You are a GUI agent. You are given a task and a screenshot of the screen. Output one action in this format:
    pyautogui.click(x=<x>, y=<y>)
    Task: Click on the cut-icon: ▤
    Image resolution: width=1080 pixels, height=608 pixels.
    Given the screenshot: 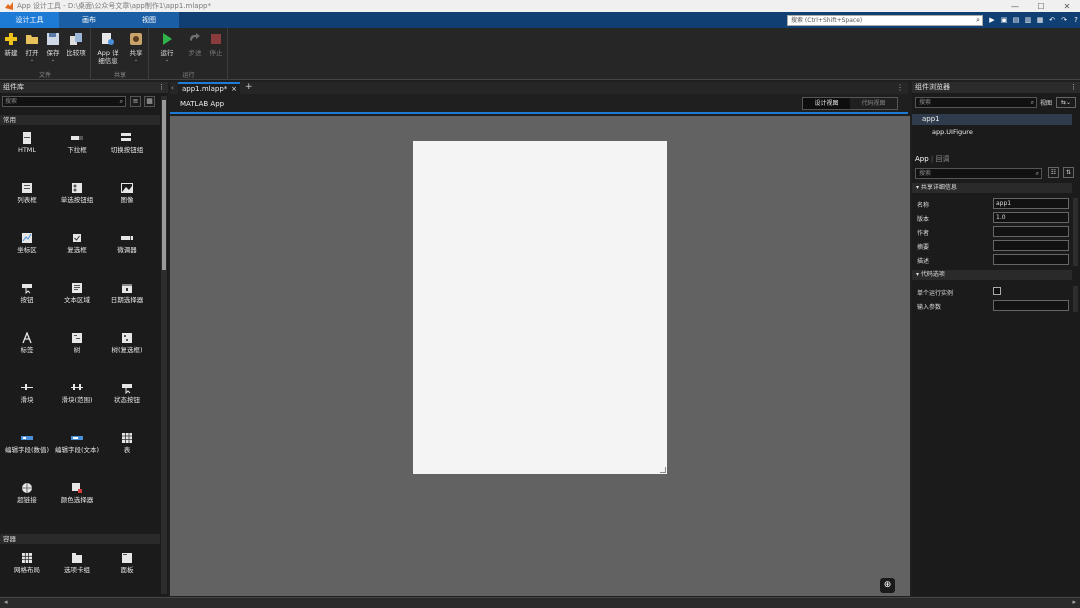 What is the action you would take?
    pyautogui.click(x=1016, y=20)
    